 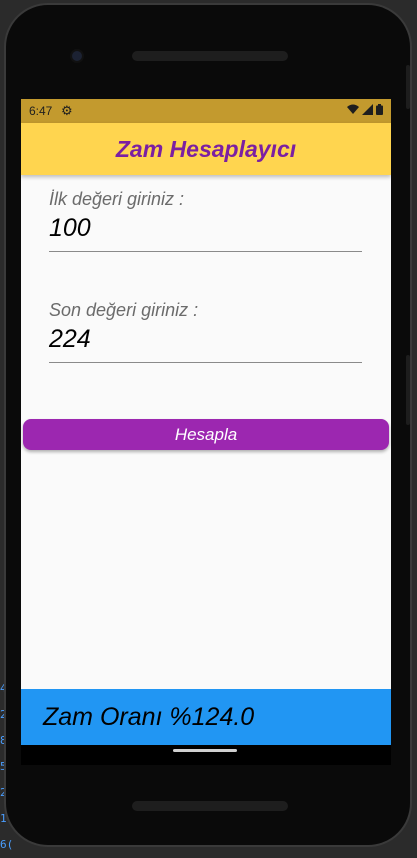 What do you see at coordinates (206, 755) in the screenshot?
I see `navigation-bar` at bounding box center [206, 755].